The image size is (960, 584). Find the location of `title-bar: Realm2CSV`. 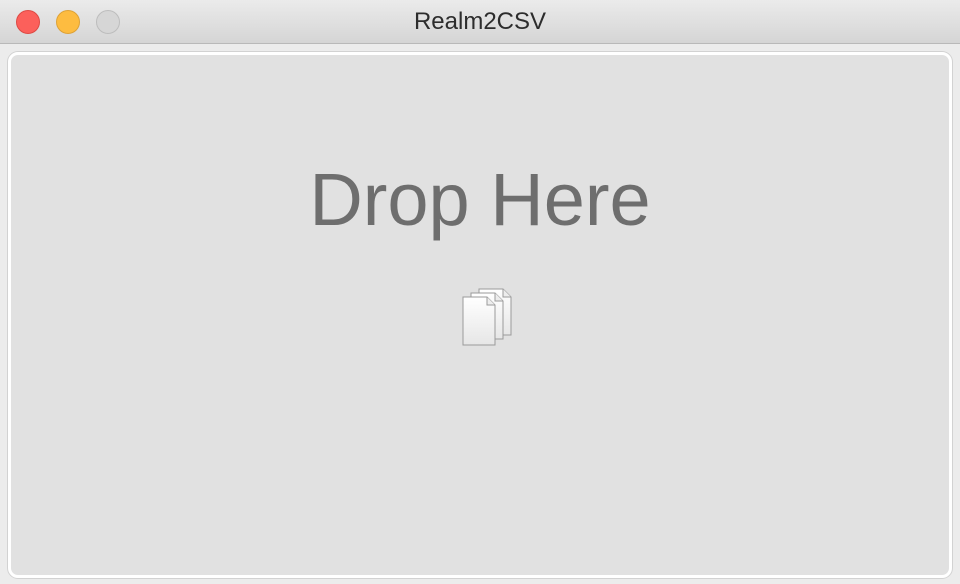

title-bar: Realm2CSV is located at coordinates (480, 22).